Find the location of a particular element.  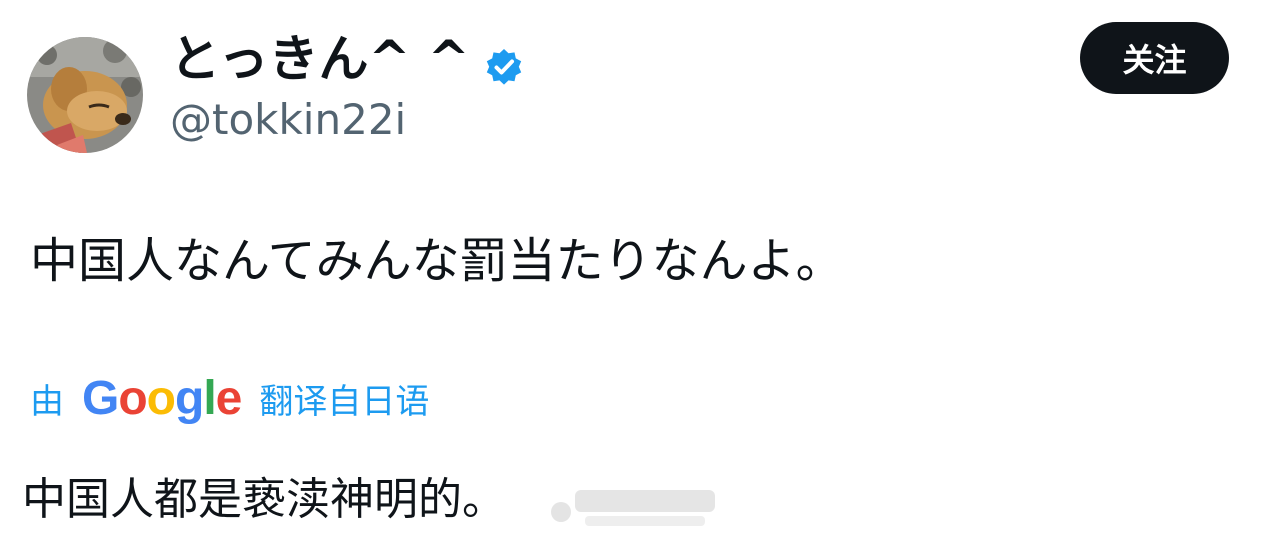

translation-source-label: 翻译自日语 is located at coordinates (344, 398).